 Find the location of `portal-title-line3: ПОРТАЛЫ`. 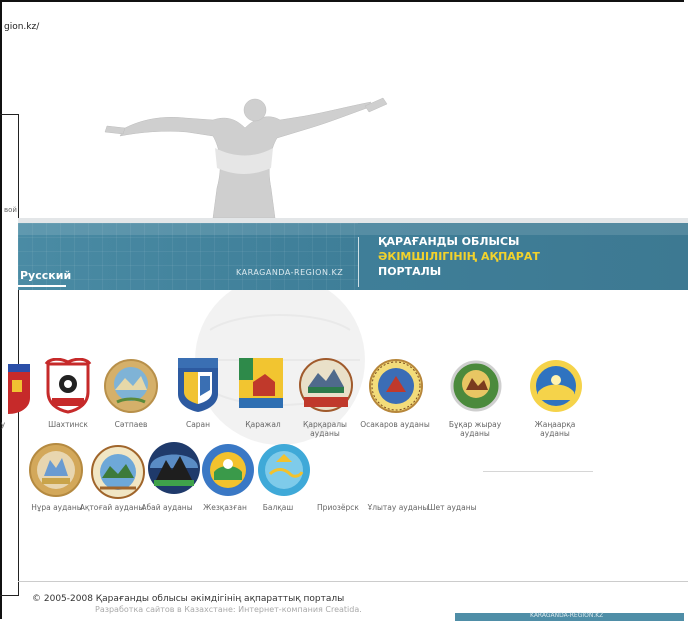

portal-title-line3: ПОРТАЛЫ is located at coordinates (410, 271).